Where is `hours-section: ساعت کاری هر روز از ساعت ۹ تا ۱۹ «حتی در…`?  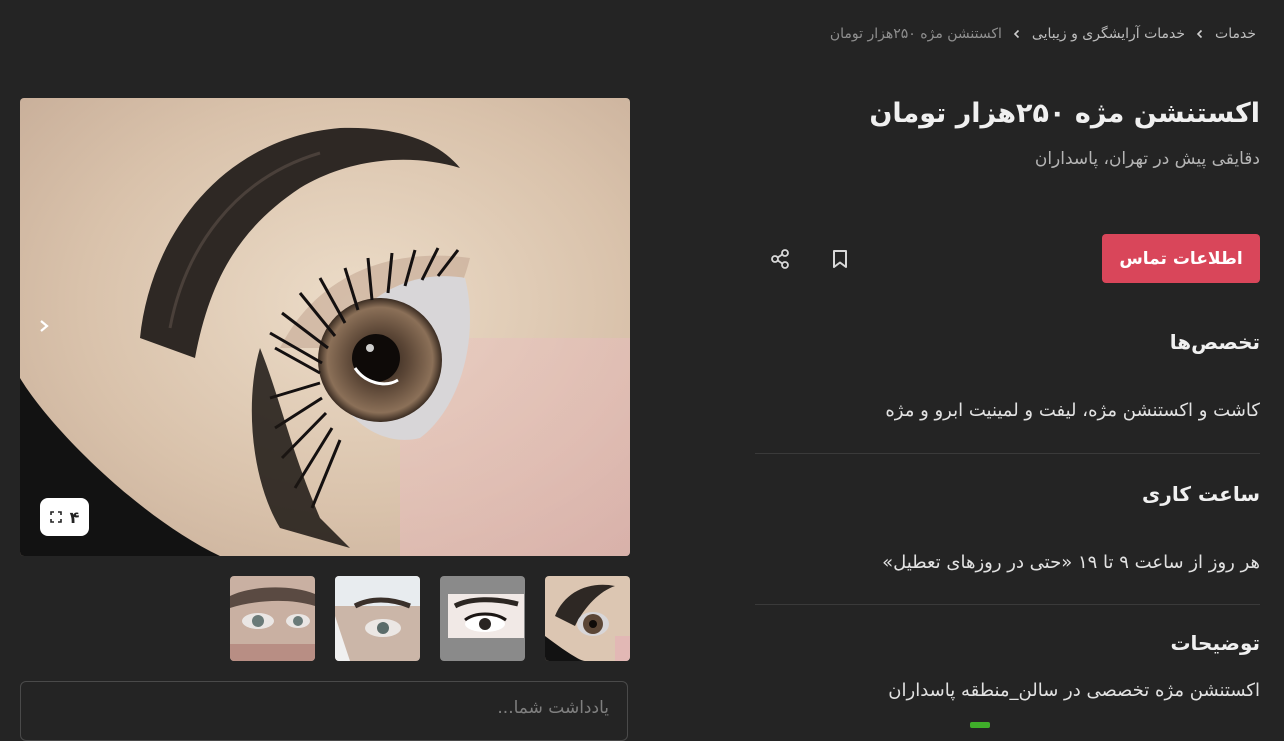 hours-section: ساعت کاری هر روز از ساعت ۹ تا ۱۹ «حتی در… is located at coordinates (1007, 527).